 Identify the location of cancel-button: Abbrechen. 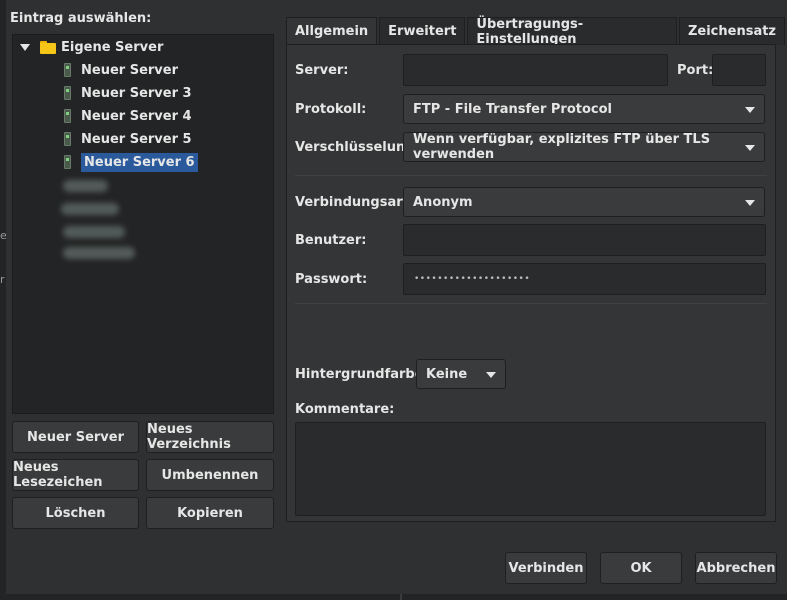
(736, 568).